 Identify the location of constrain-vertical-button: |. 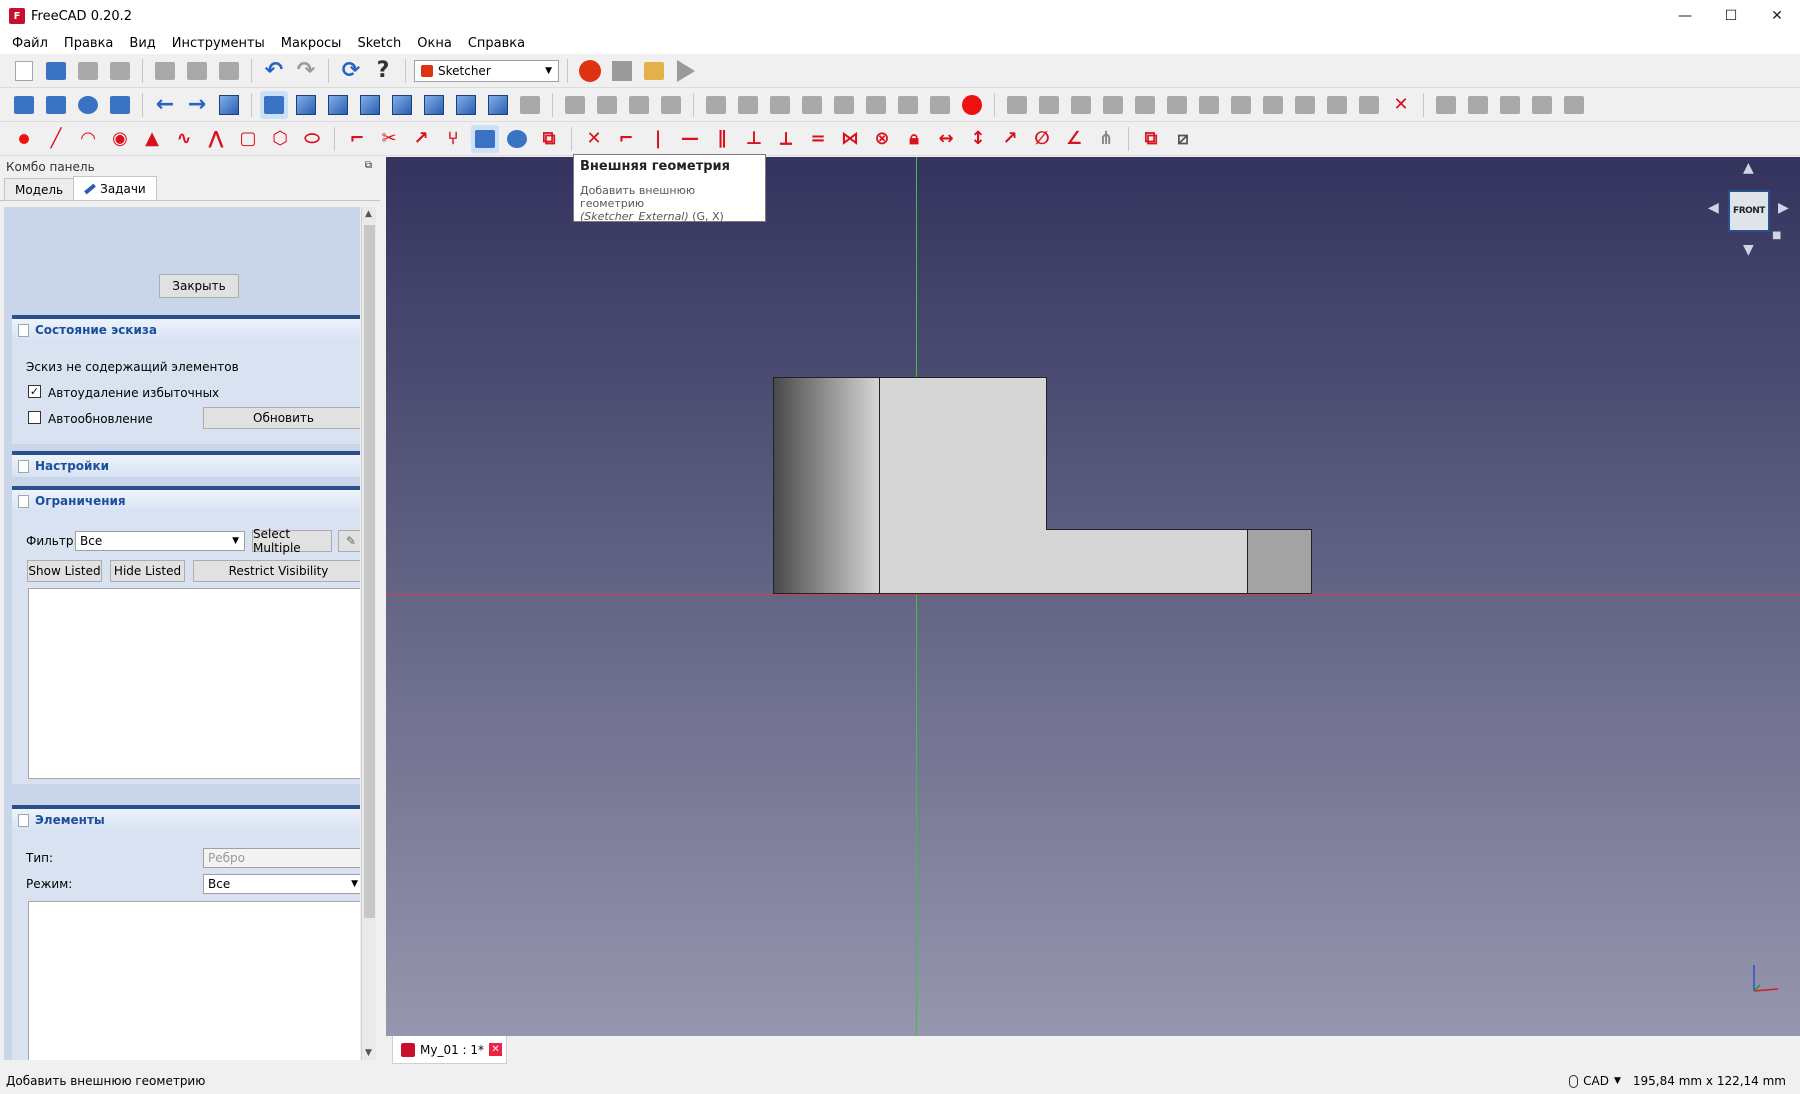
(658, 139).